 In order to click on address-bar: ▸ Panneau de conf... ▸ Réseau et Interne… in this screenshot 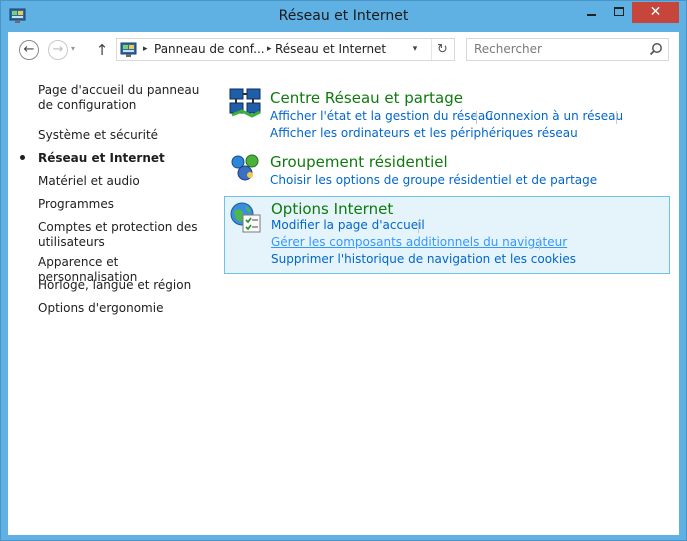, I will do `click(285, 49)`.